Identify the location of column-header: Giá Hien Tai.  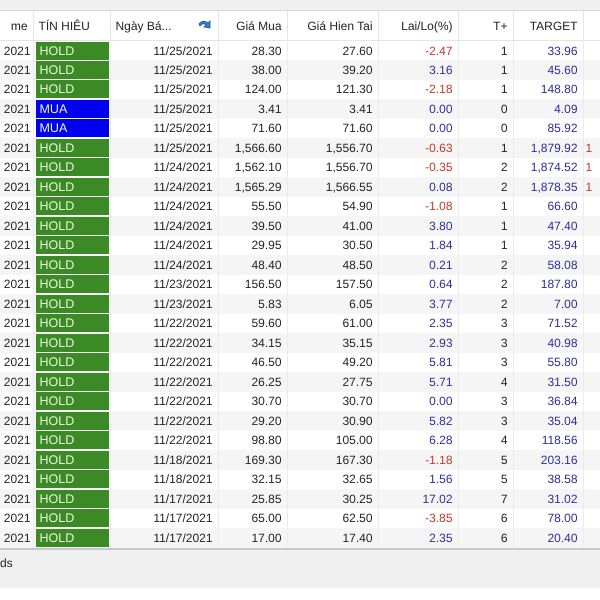
(332, 25).